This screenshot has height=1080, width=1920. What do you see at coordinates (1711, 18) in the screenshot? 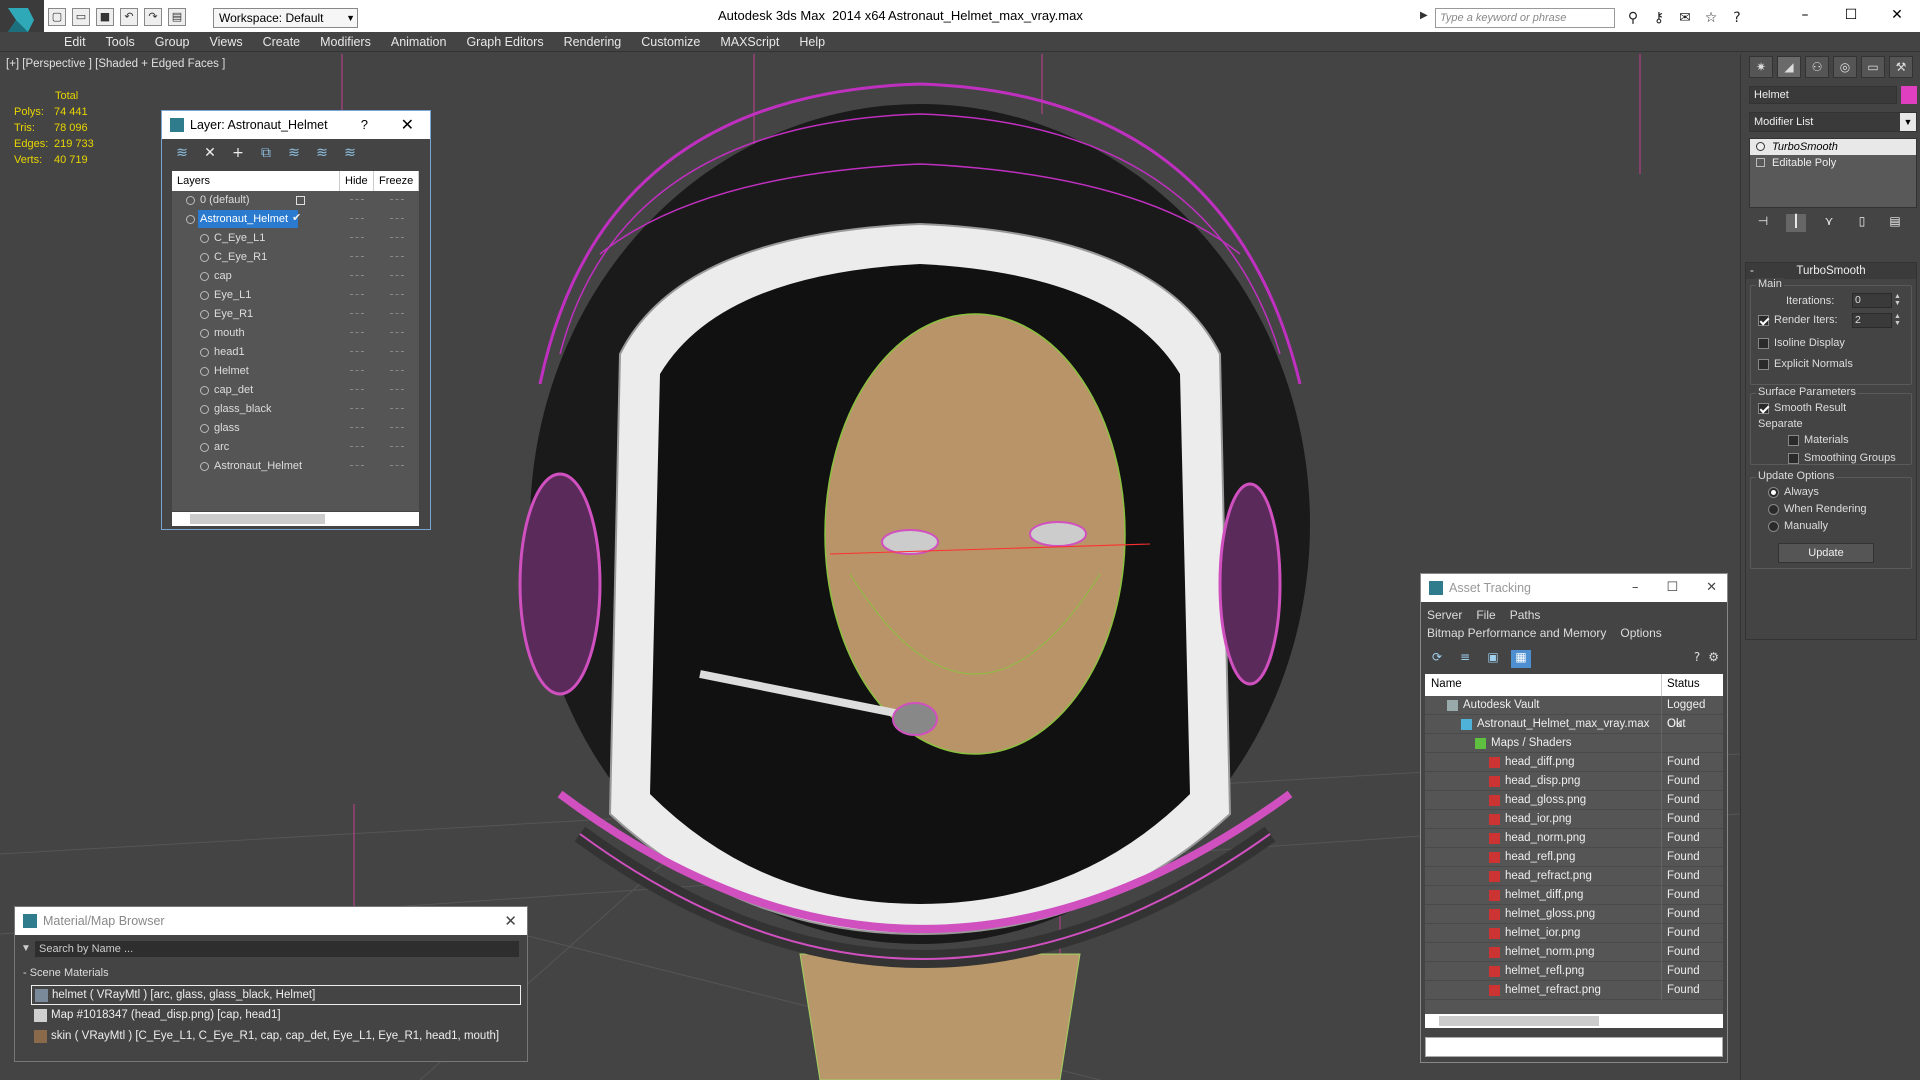
I see `favorites-star-icon: ☆` at bounding box center [1711, 18].